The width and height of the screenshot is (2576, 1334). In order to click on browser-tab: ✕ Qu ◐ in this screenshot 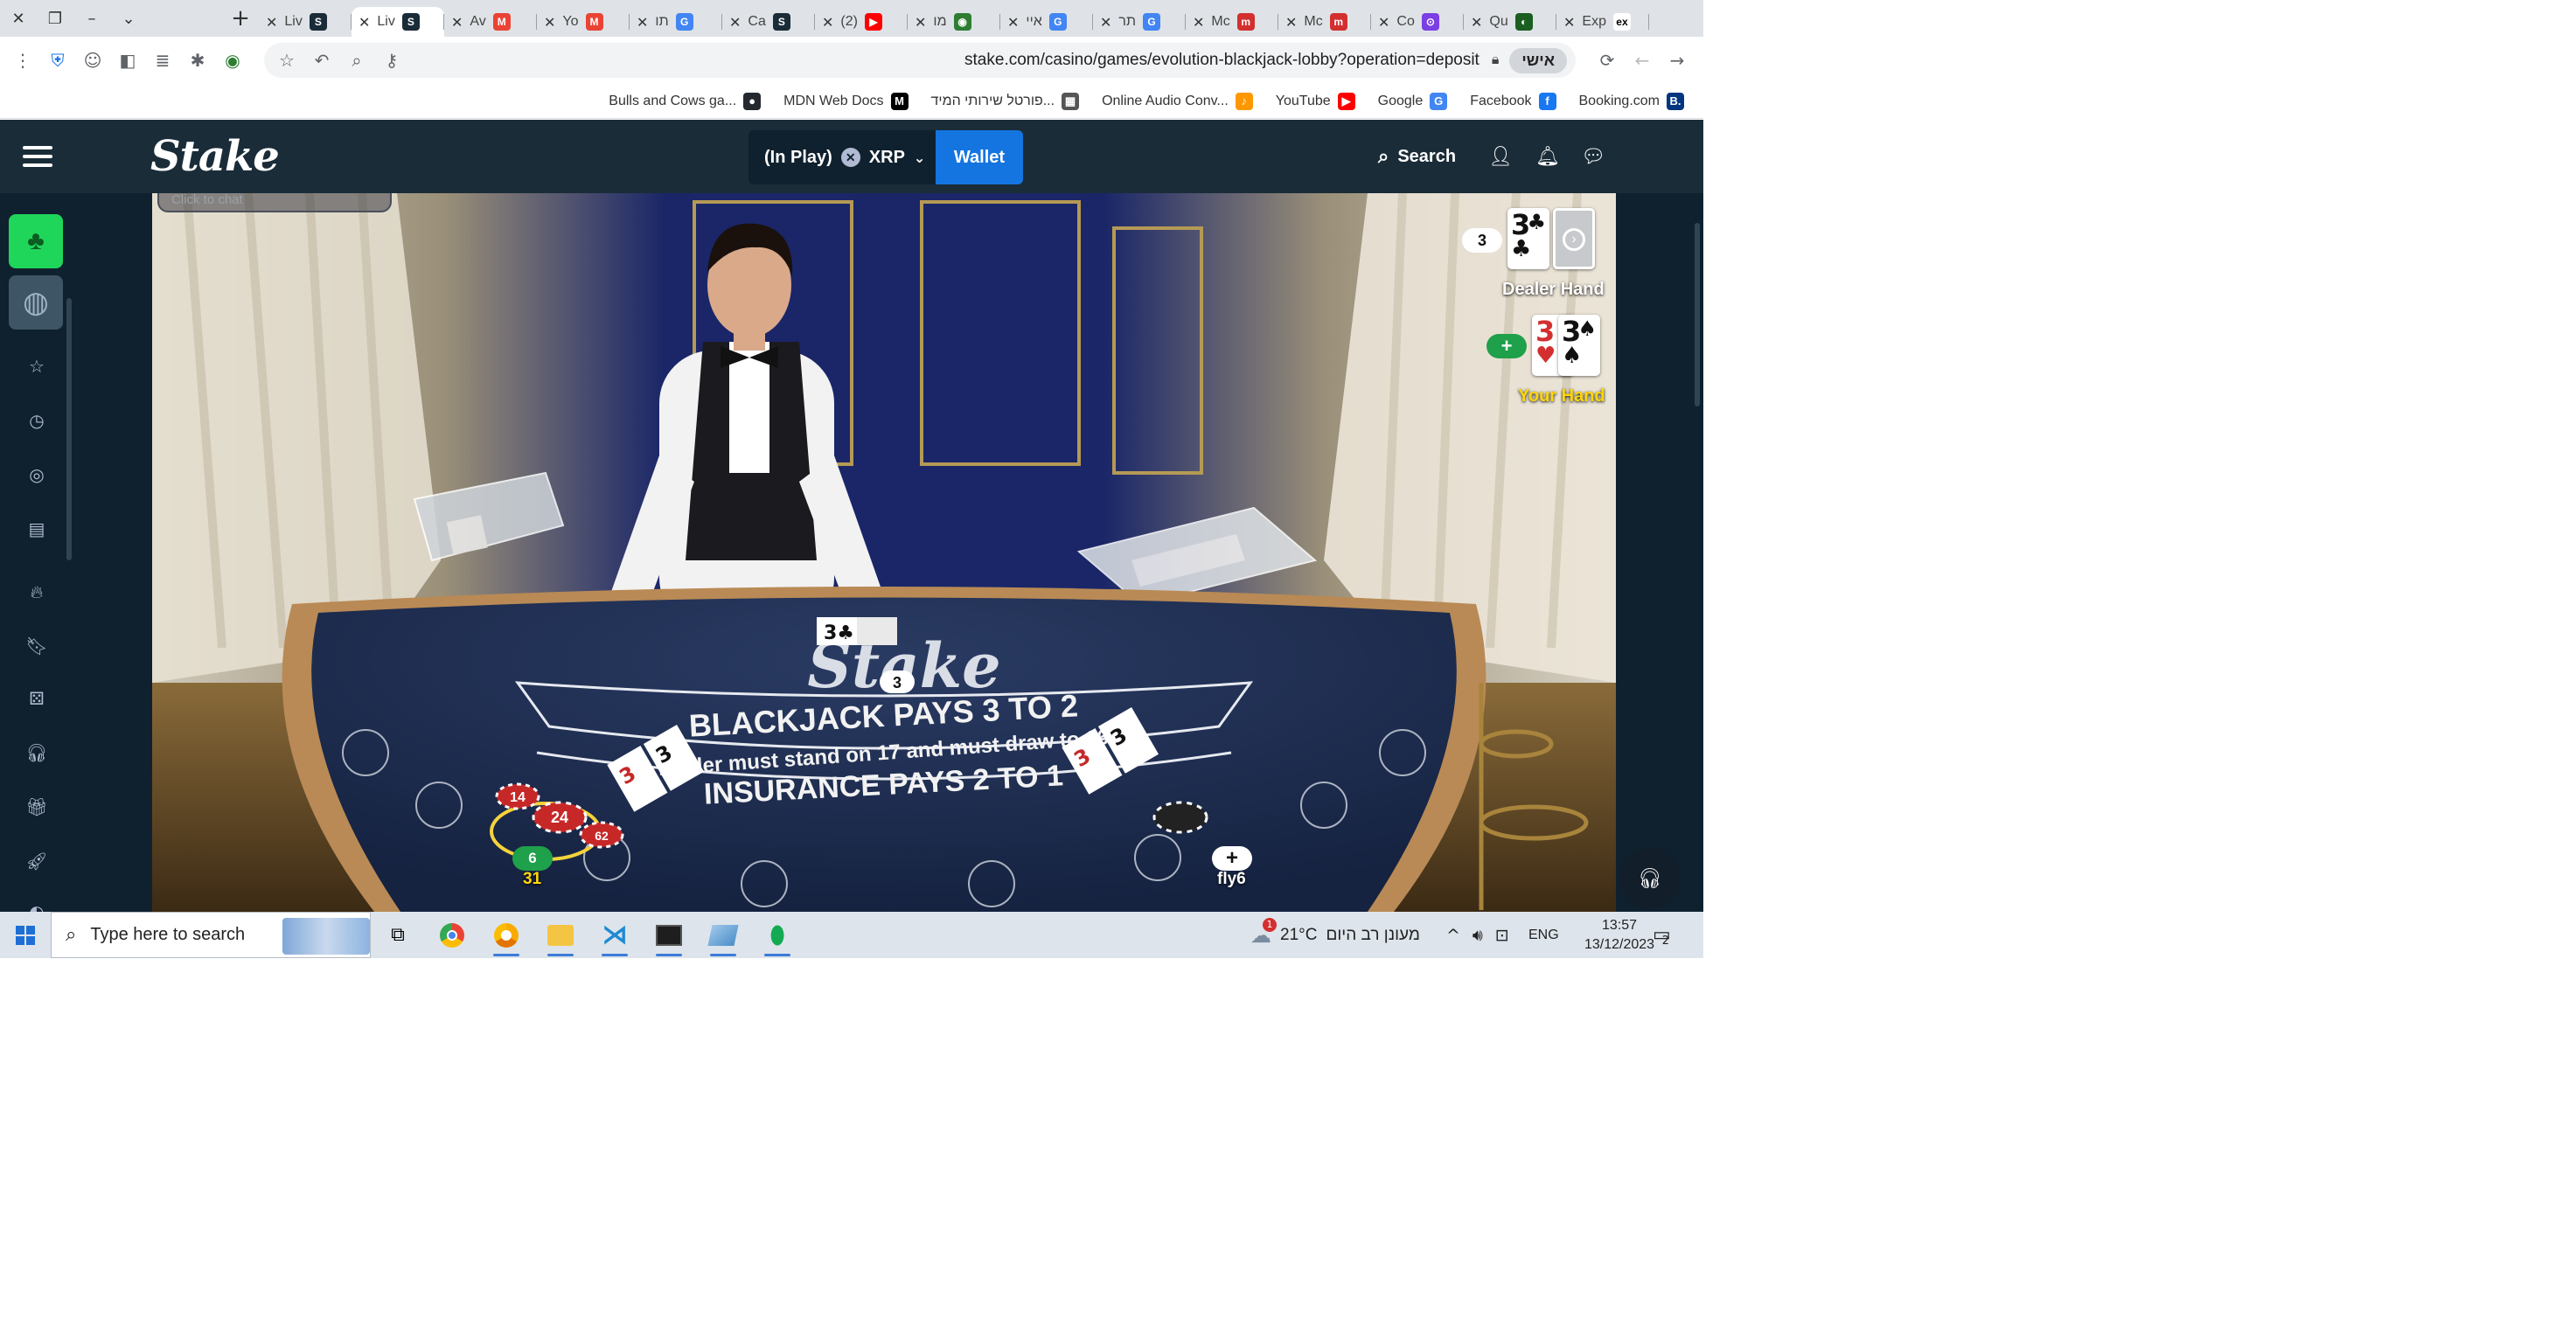, I will do `click(1510, 22)`.